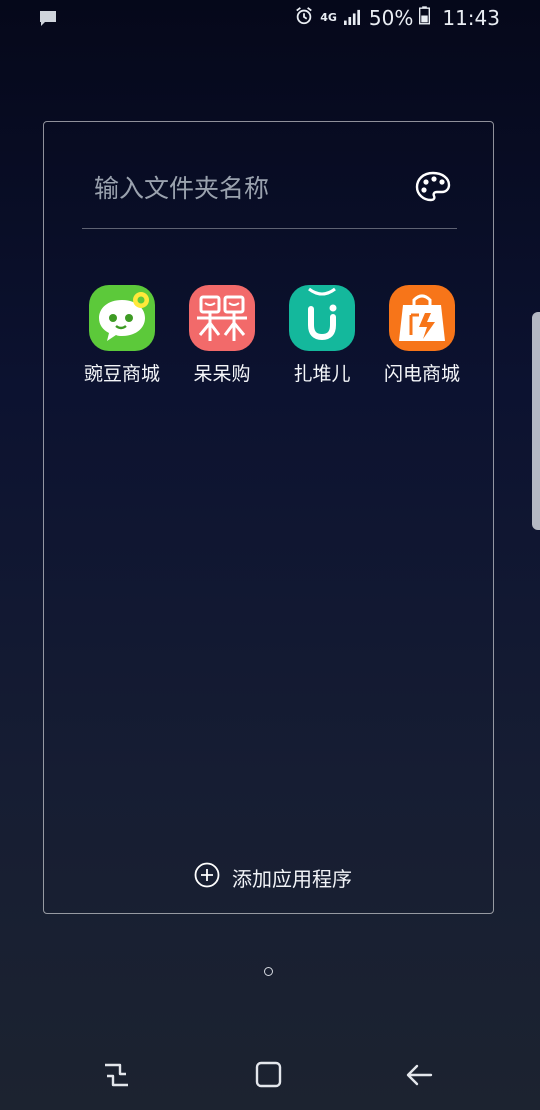 The image size is (540, 1110). I want to click on add-apps-label: 添加应用程序, so click(292, 878).